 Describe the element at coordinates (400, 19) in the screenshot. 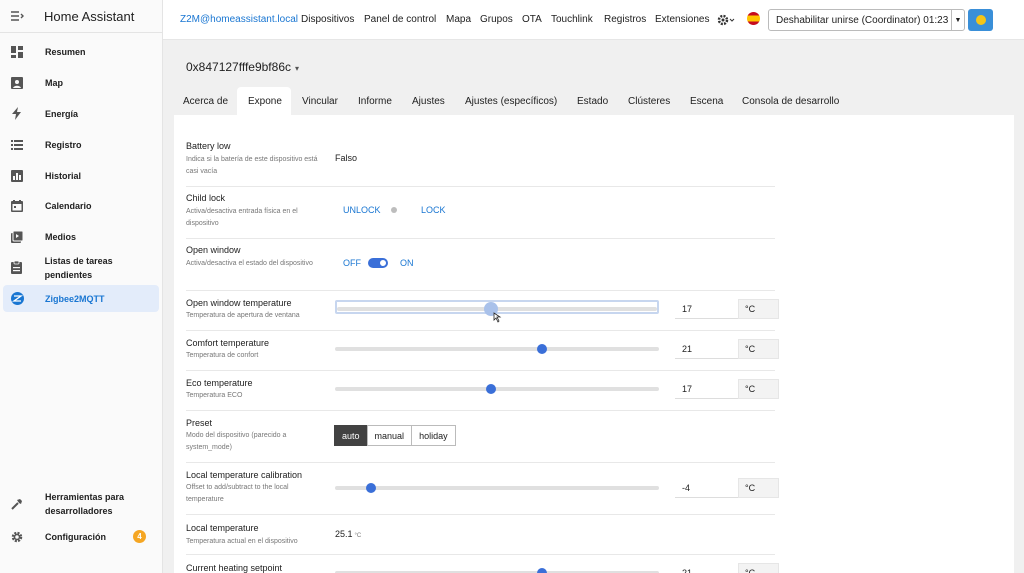

I see `nav-panel-de-control: Panel de control` at that location.